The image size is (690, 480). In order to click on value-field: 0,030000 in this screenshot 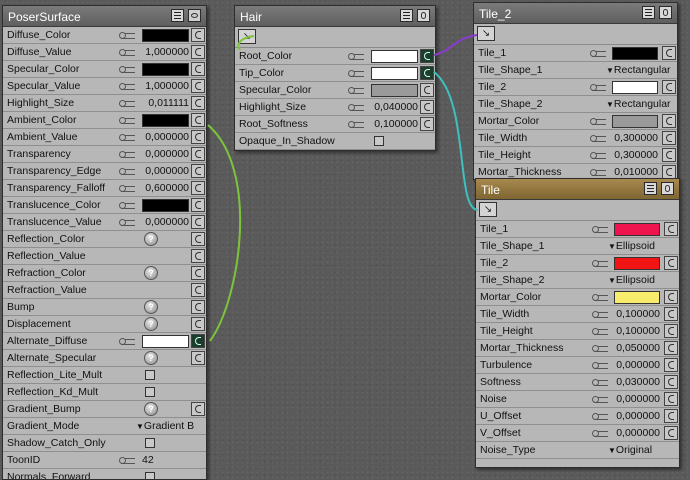, I will do `click(637, 382)`.